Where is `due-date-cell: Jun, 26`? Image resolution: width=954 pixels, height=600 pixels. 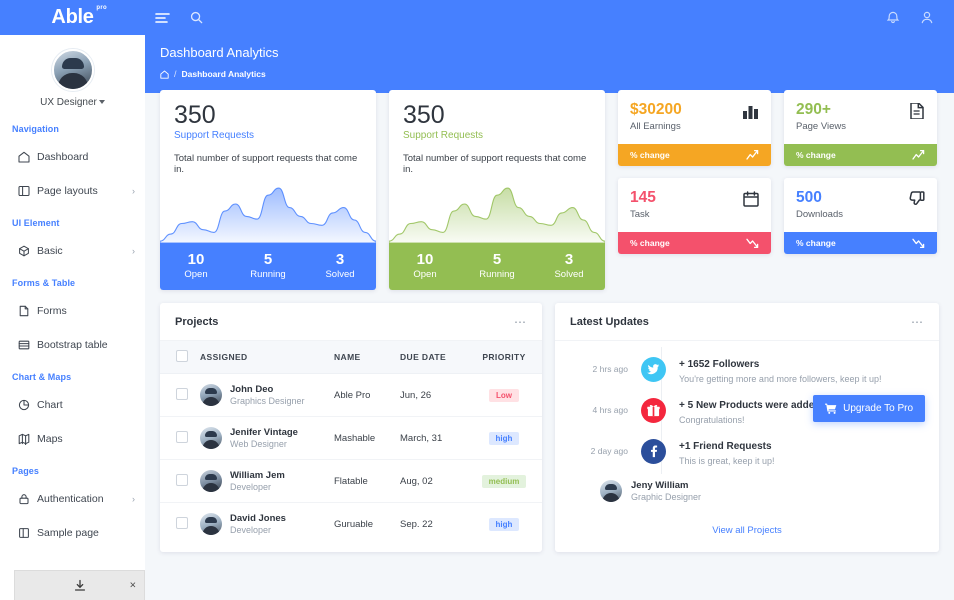
due-date-cell: Jun, 26 is located at coordinates (430, 395).